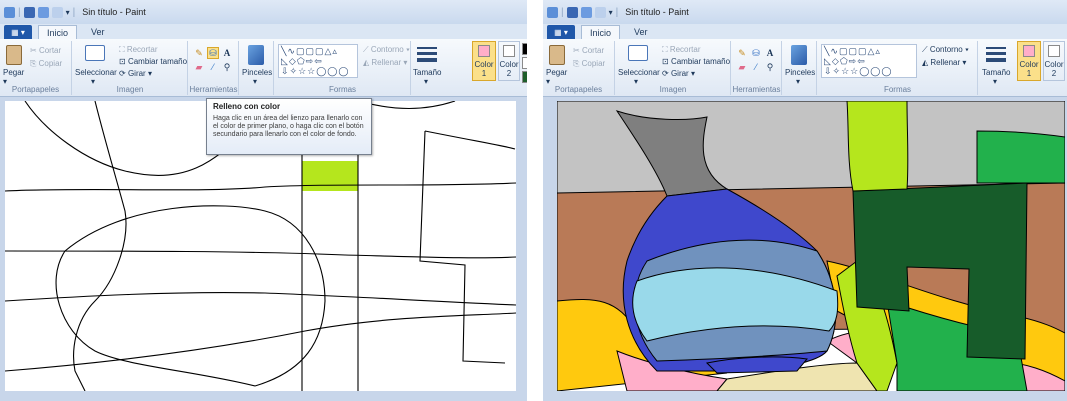 This screenshot has height=401, width=1067. What do you see at coordinates (213, 60) in the screenshot?
I see `tools-grid: ✎ ⛁ A ▰ ⁄ ⚲` at bounding box center [213, 60].